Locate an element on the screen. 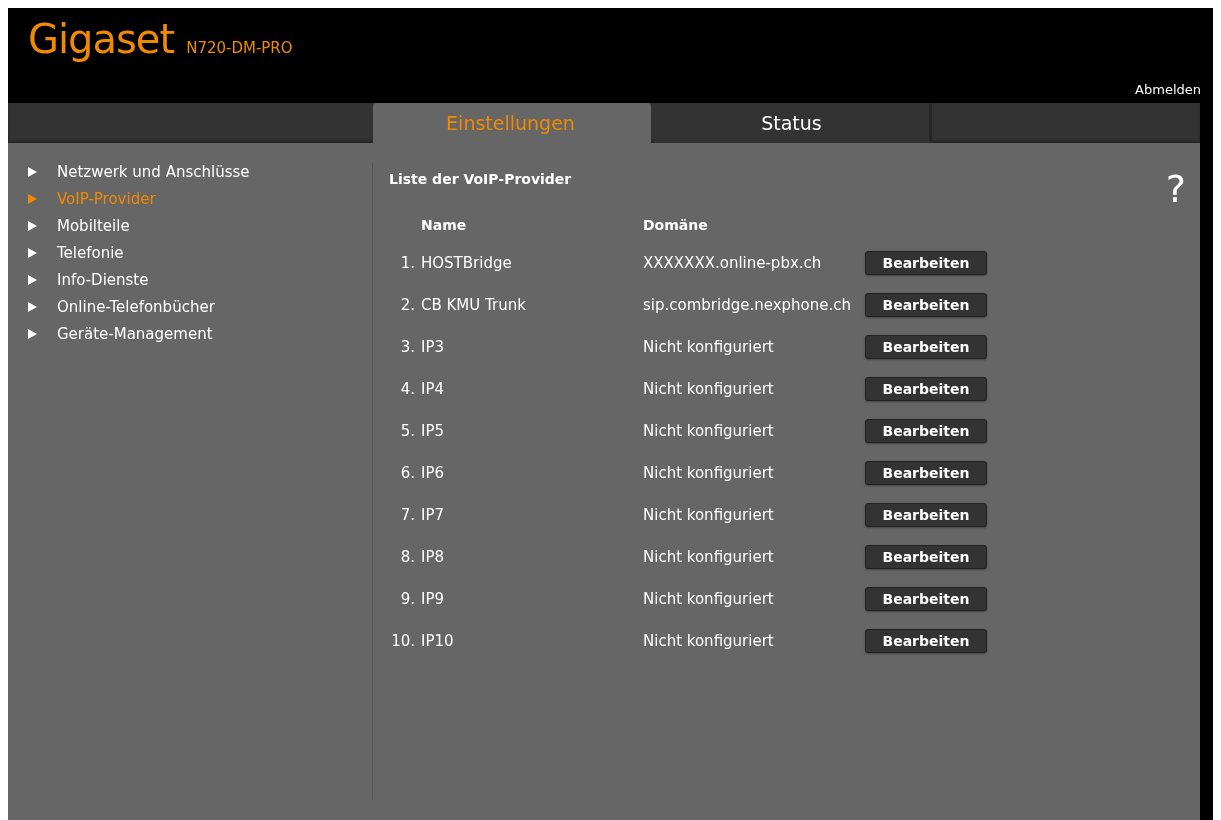 The width and height of the screenshot is (1221, 820). provider-name: CB KMU Trunk is located at coordinates (474, 305).